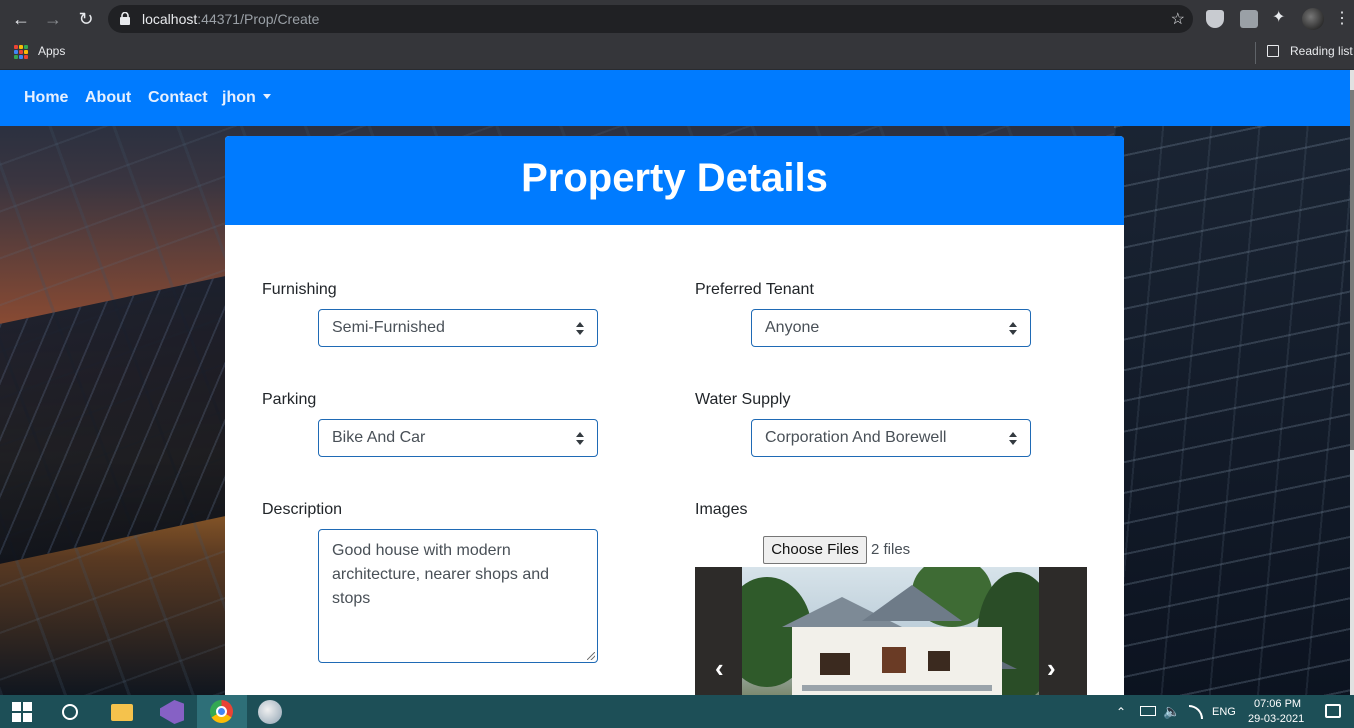  Describe the element at coordinates (1196, 712) in the screenshot. I see `wifi-icon` at that location.